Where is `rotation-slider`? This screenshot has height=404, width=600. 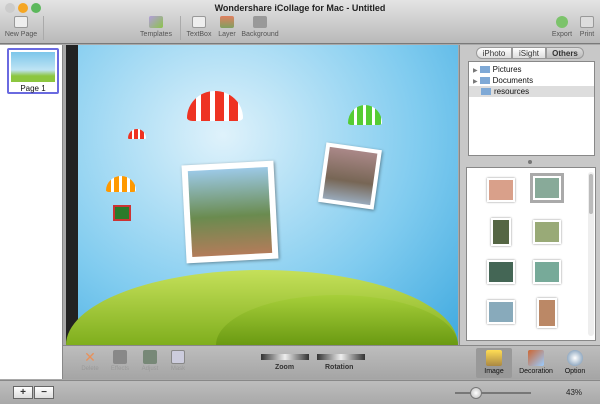
rotation-slider is located at coordinates (341, 357).